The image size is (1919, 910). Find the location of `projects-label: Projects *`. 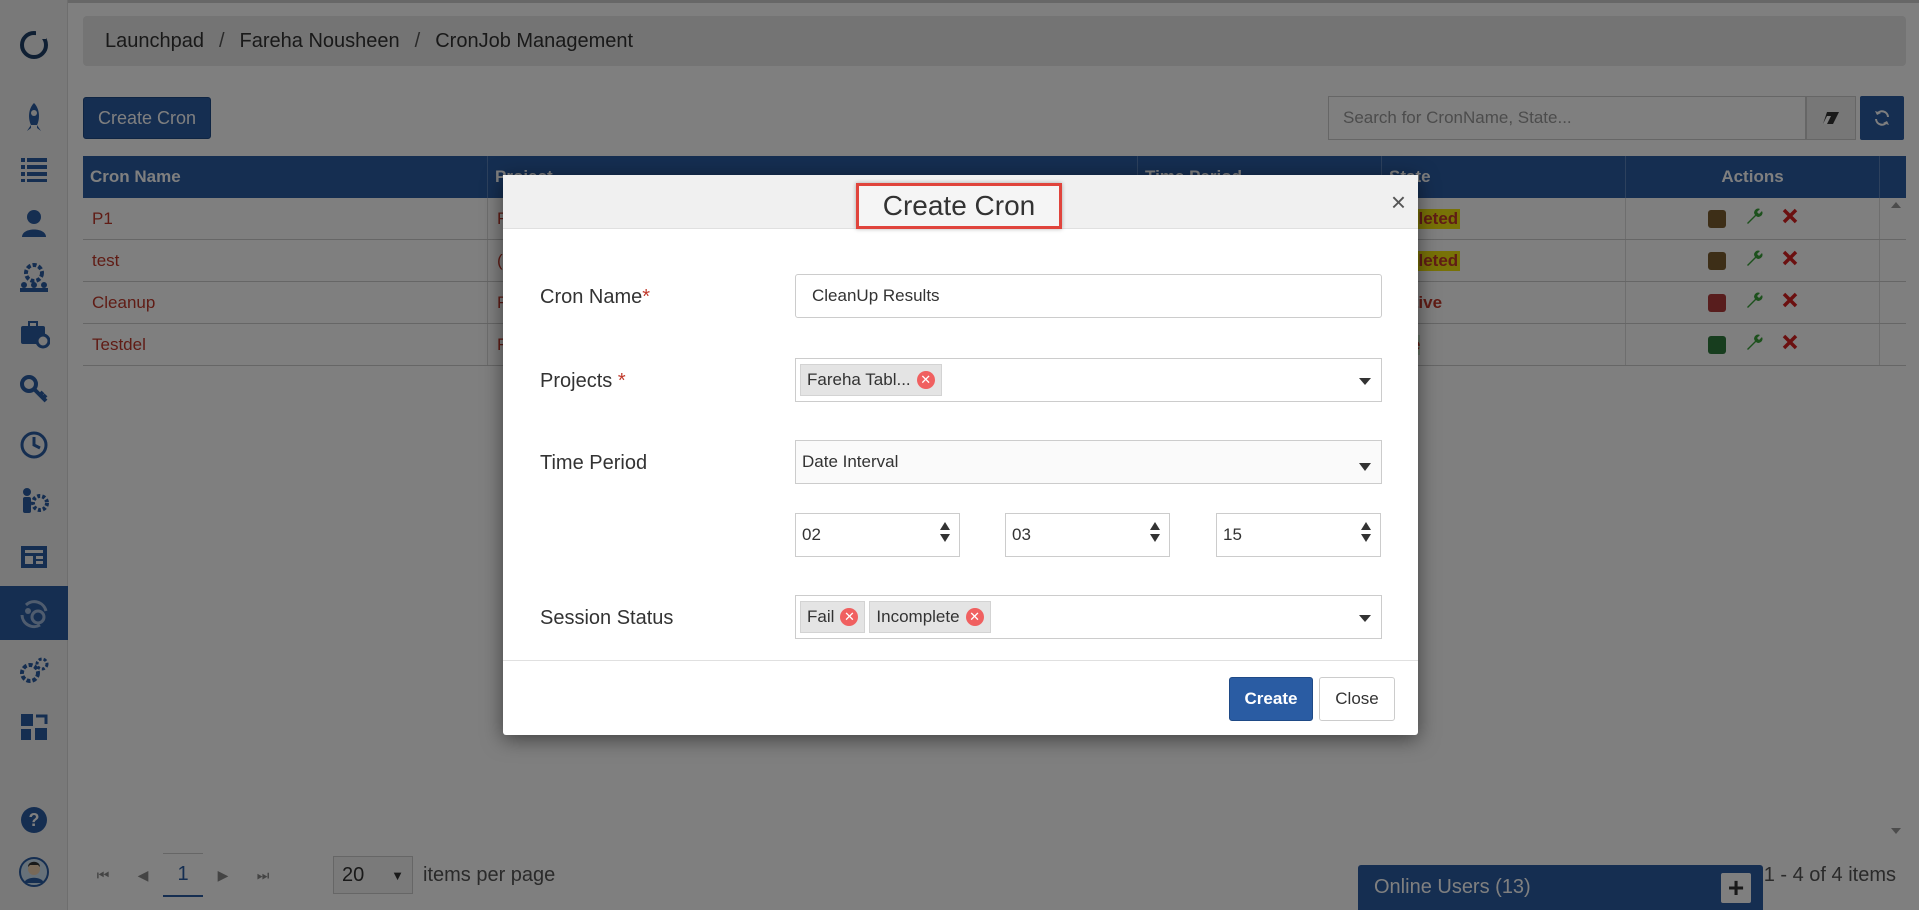

projects-label: Projects * is located at coordinates (583, 381).